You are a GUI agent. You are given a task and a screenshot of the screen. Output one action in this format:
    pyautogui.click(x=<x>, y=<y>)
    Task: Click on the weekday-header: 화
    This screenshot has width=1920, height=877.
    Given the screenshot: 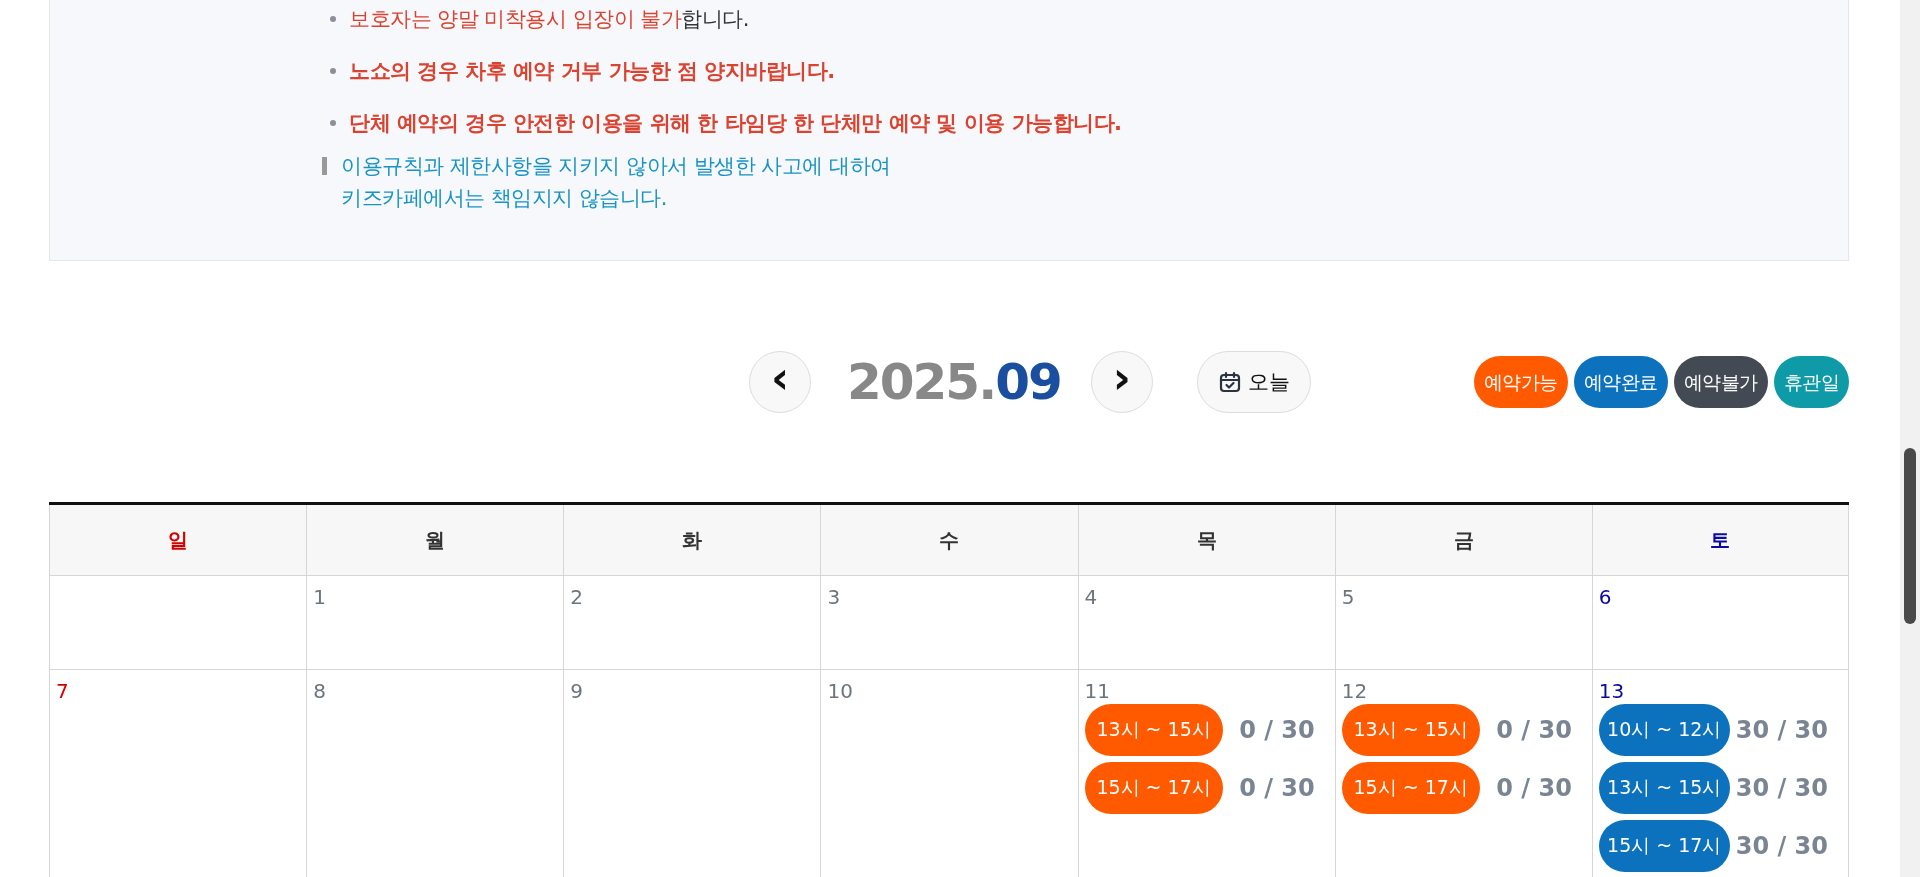 What is the action you would take?
    pyautogui.click(x=692, y=540)
    